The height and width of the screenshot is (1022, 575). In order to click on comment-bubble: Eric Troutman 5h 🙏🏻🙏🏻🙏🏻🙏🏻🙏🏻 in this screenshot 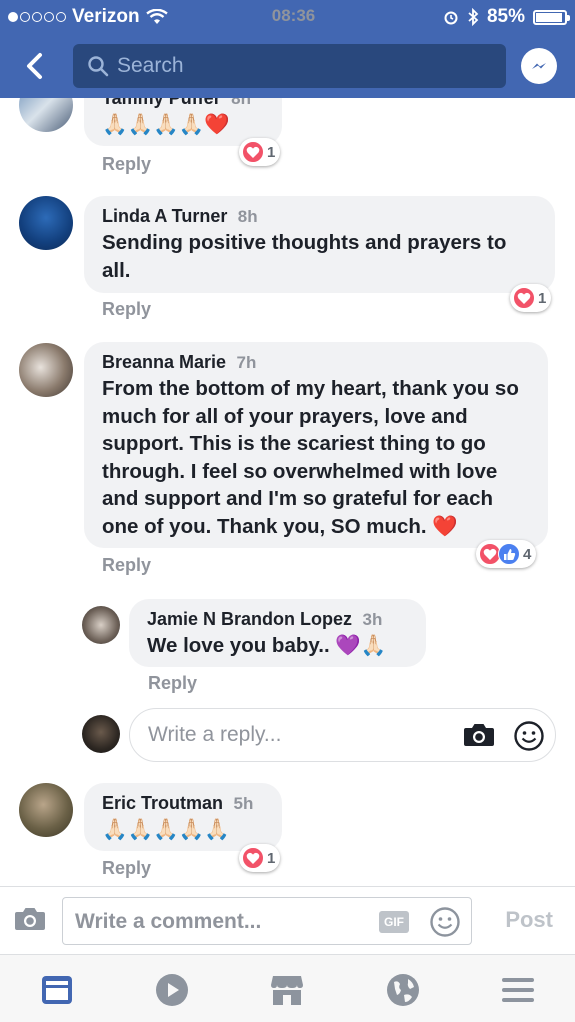, I will do `click(183, 817)`.